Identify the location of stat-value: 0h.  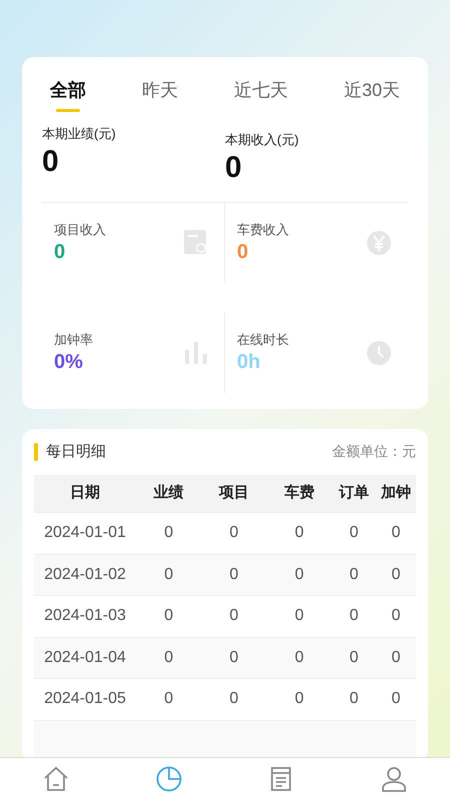
(249, 363).